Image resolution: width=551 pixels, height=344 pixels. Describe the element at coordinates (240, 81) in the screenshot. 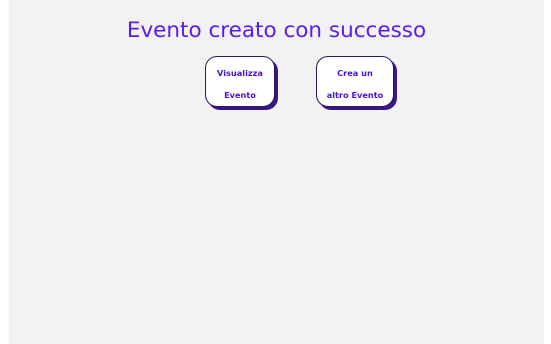

I see `view-event-button: Visualizza Evento` at that location.